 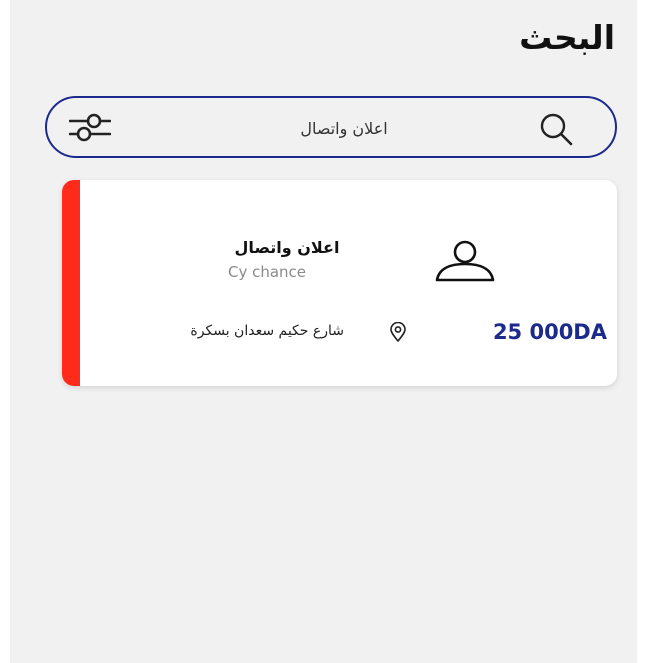 I want to click on result-address: شارع حكيم سعدان بسكرة, so click(x=267, y=331).